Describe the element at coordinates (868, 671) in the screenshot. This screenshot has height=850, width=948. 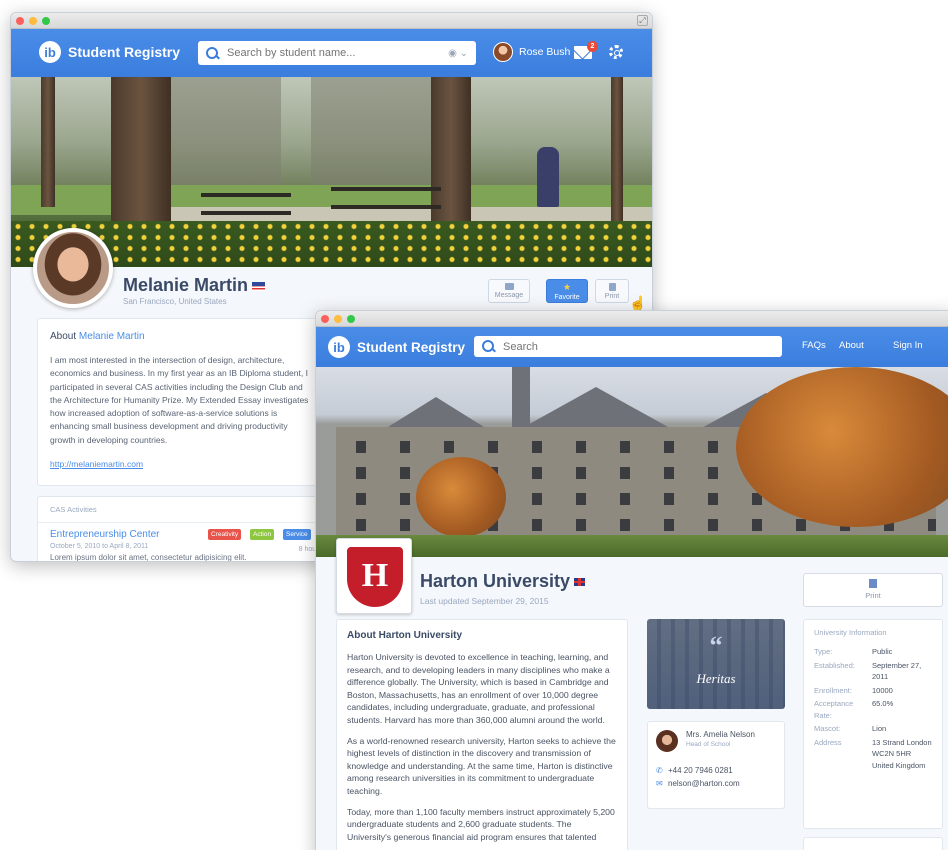
I see `table-row: Established: September 27, 2011` at that location.